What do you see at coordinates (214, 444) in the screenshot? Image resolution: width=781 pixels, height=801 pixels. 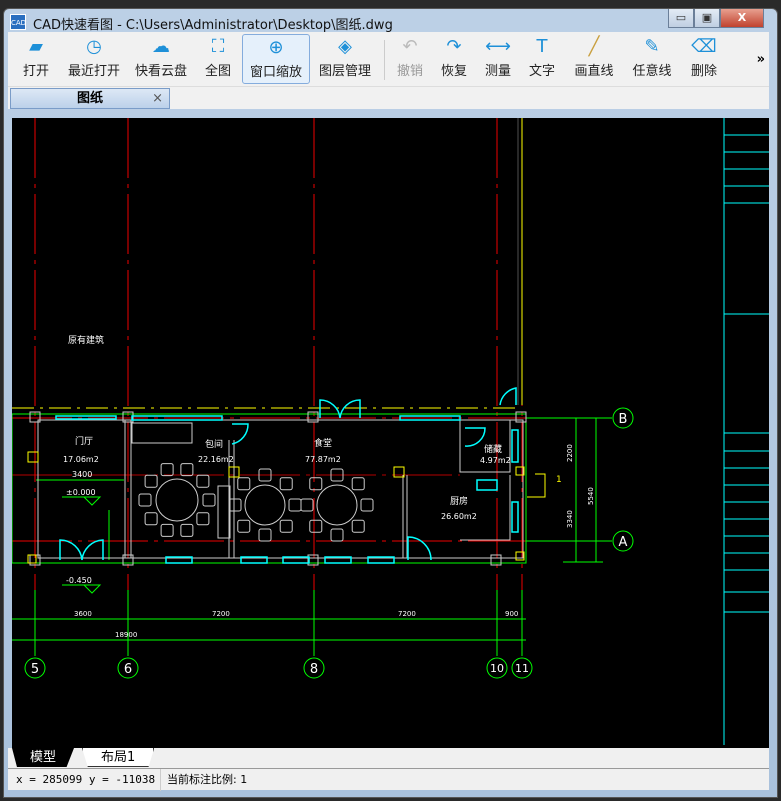 I see `room-name: 包间` at bounding box center [214, 444].